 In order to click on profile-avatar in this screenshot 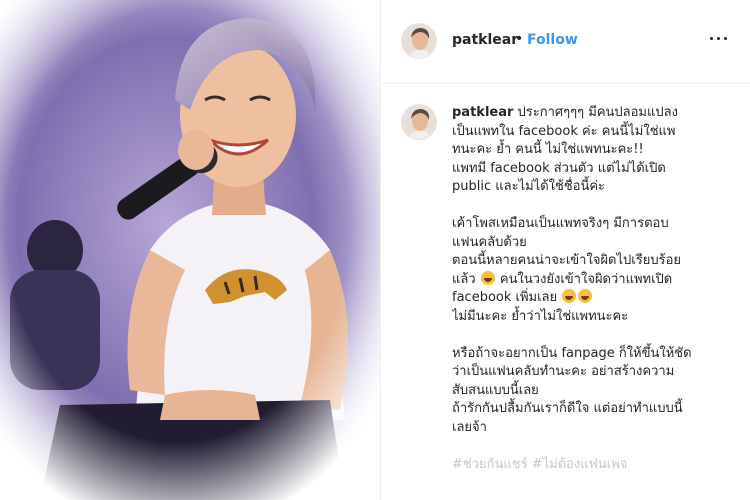, I will do `click(419, 41)`.